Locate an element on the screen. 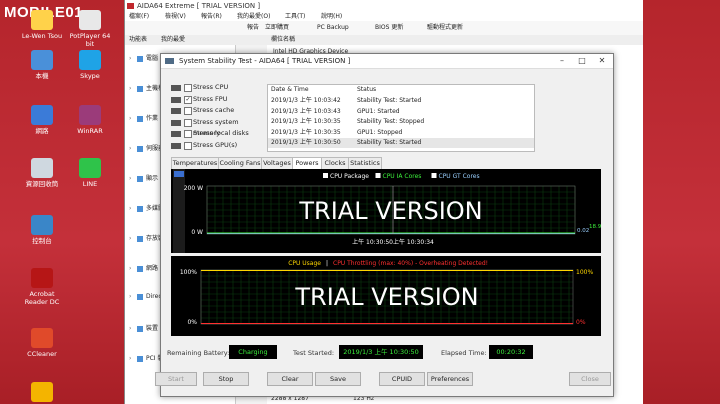 This screenshot has height=404, width=720. cpuid-button: CPUID is located at coordinates (402, 379).